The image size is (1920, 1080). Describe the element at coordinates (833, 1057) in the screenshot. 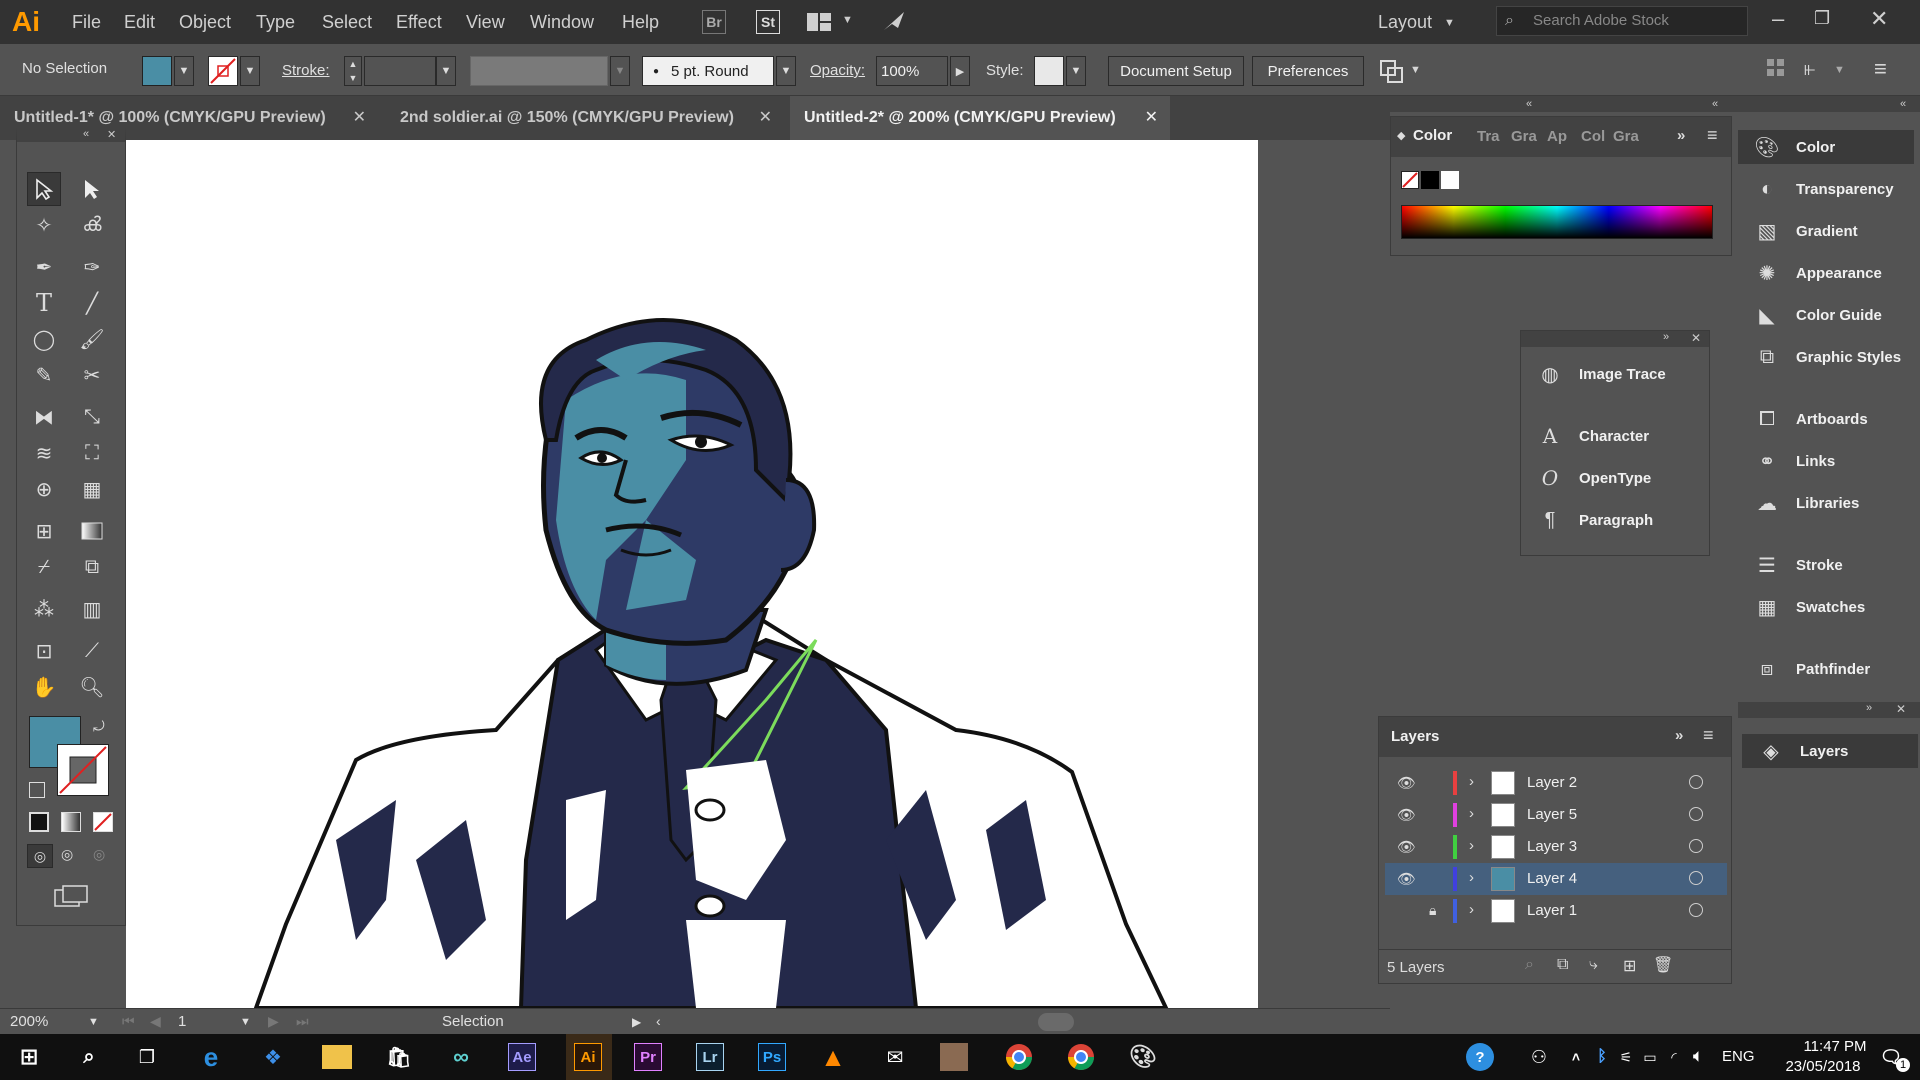

I see `vlc-icon: ▲` at that location.